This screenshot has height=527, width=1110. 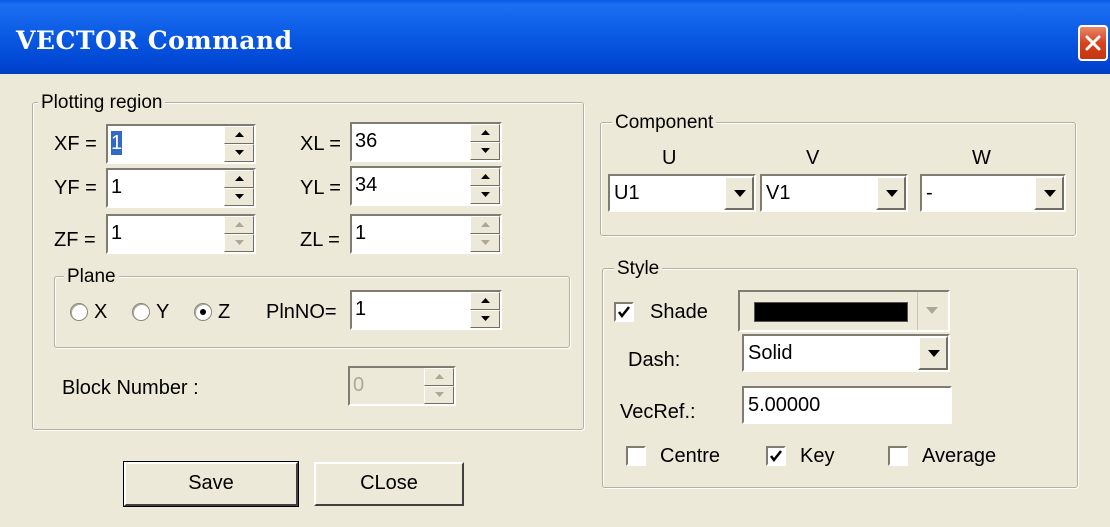 What do you see at coordinates (682, 193) in the screenshot?
I see `component-u-select: U1` at bounding box center [682, 193].